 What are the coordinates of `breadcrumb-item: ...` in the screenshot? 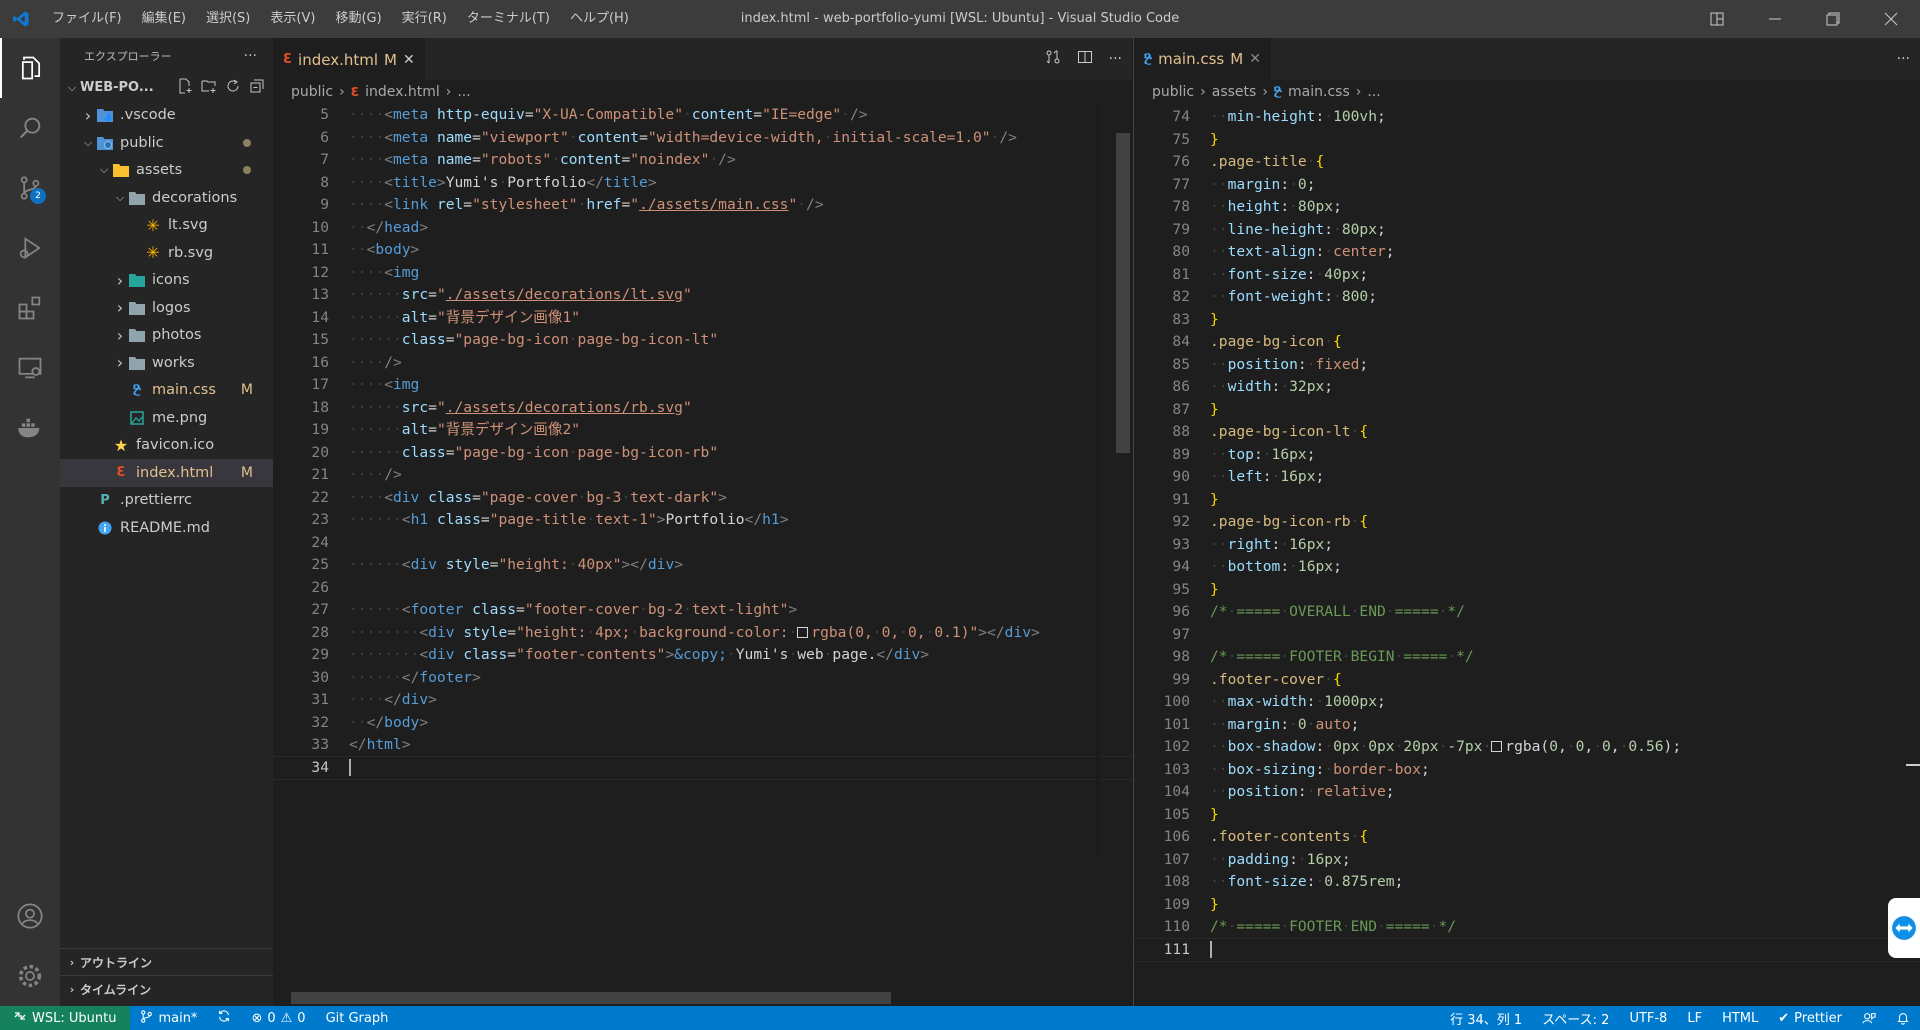 It's located at (1373, 92).